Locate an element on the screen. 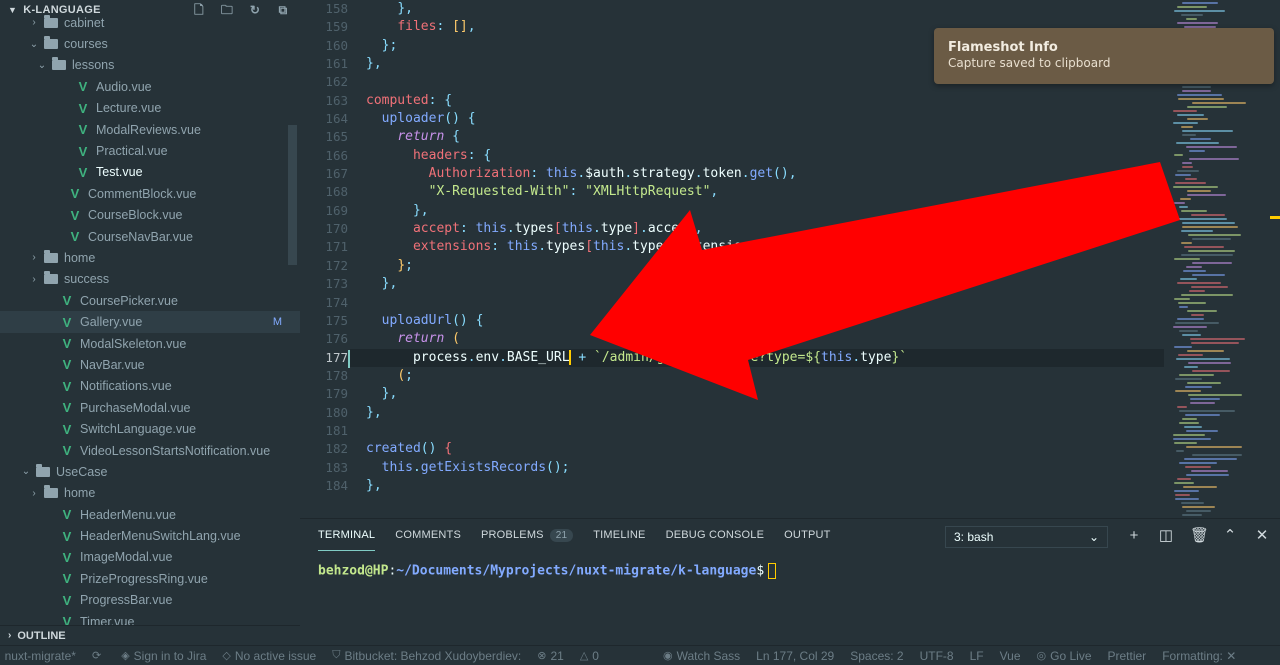 Image resolution: width=1280 pixels, height=665 pixels. tree-item: V SwitchLanguage.vue is located at coordinates (150, 428).